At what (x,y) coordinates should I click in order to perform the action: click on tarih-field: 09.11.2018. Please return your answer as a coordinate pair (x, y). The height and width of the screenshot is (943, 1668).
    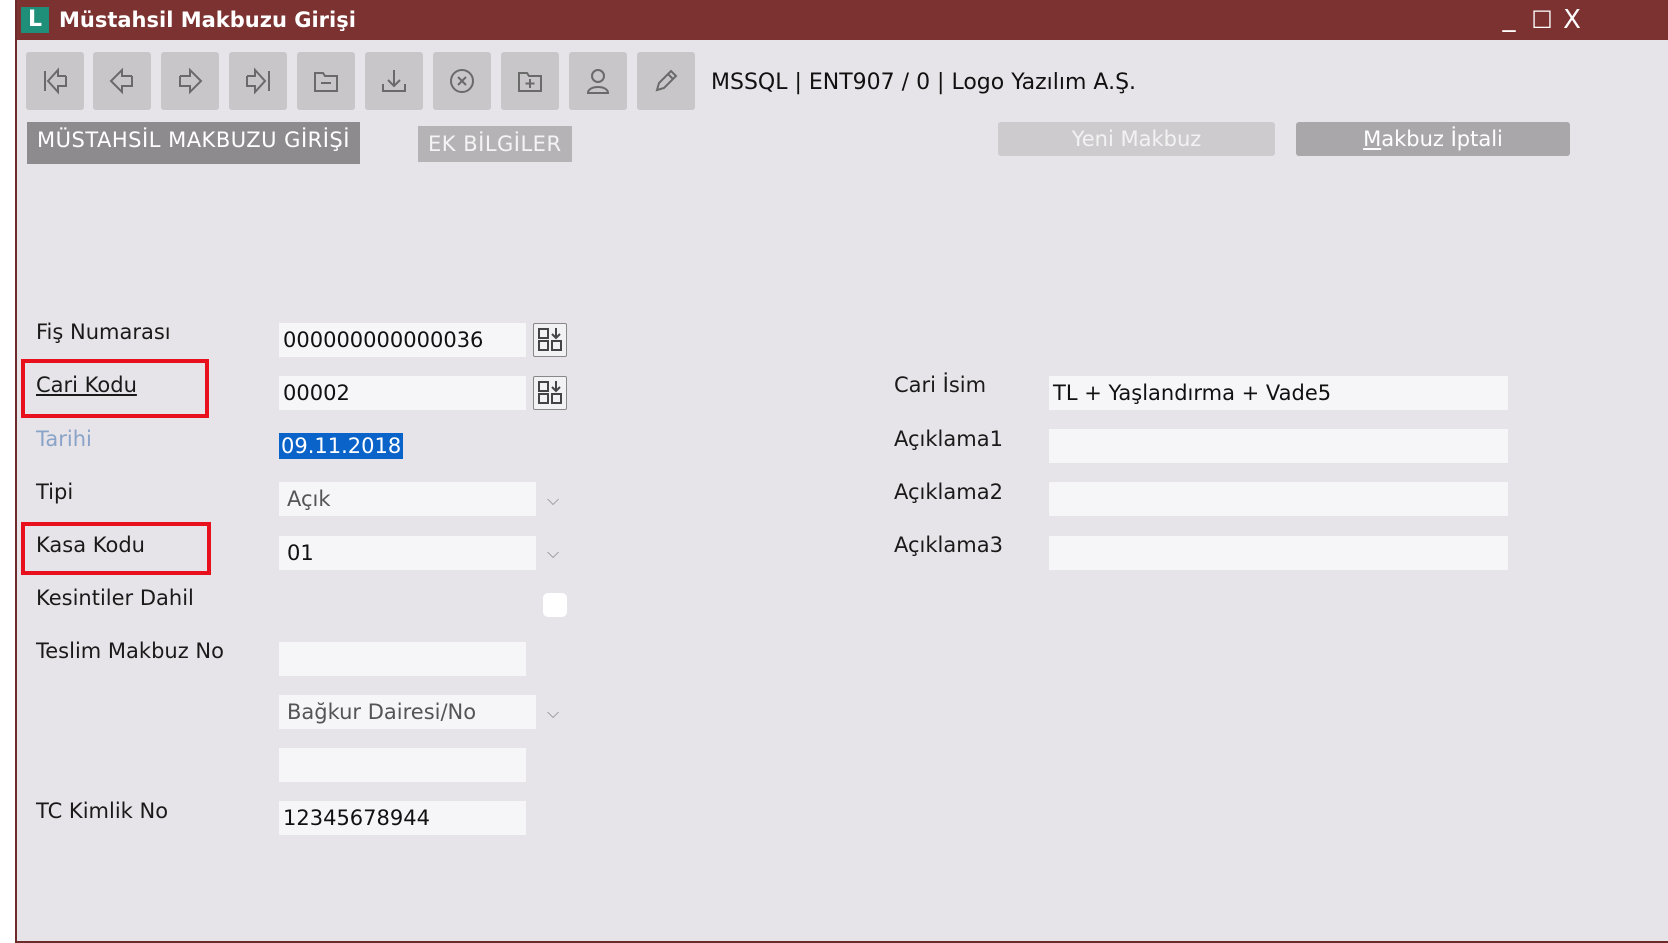
    Looking at the image, I should click on (353, 446).